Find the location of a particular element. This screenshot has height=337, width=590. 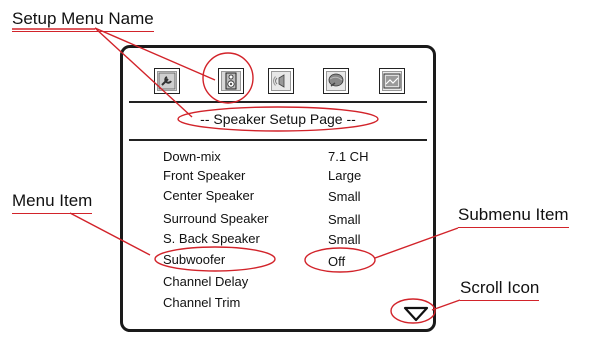

menu-item-subwoofer: Subwoofer is located at coordinates (194, 260).